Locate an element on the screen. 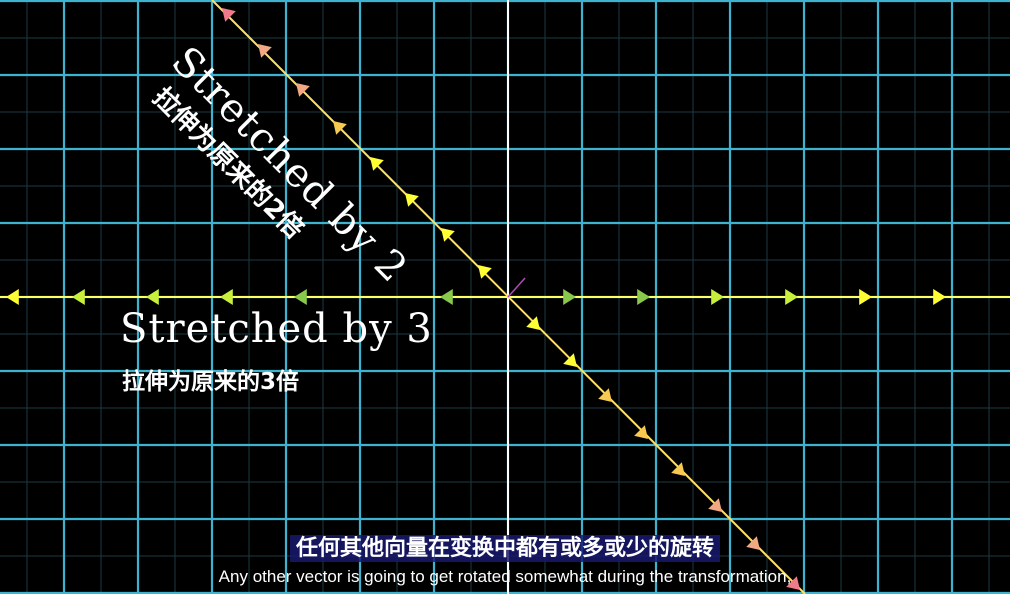 This screenshot has height=594, width=1010. eigenvector-label-cn-3: 拉伸为原来的3倍 is located at coordinates (211, 382).